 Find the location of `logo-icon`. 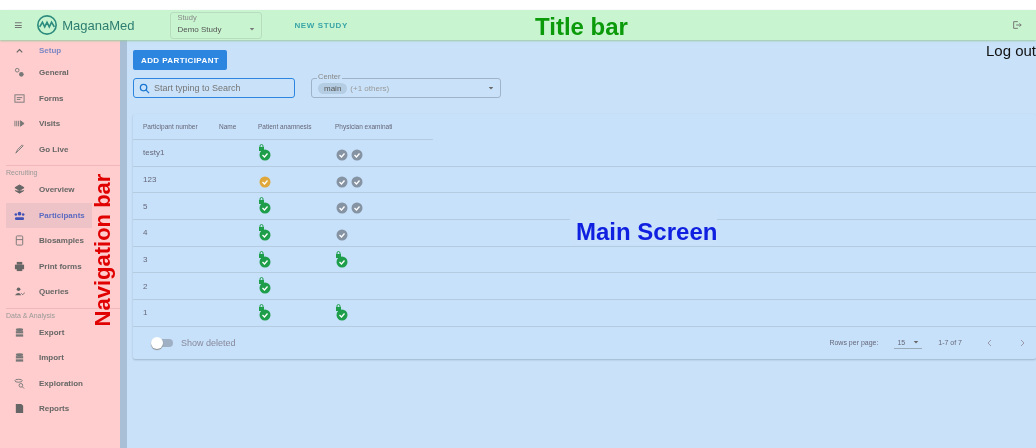

logo-icon is located at coordinates (47, 25).